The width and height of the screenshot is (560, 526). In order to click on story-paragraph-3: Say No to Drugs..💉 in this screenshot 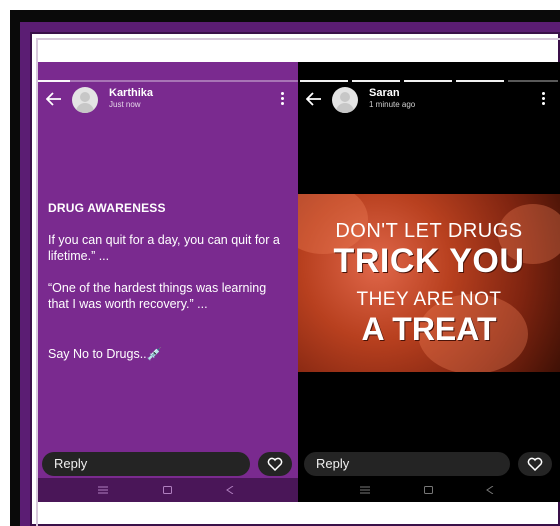, I will do `click(105, 354)`.